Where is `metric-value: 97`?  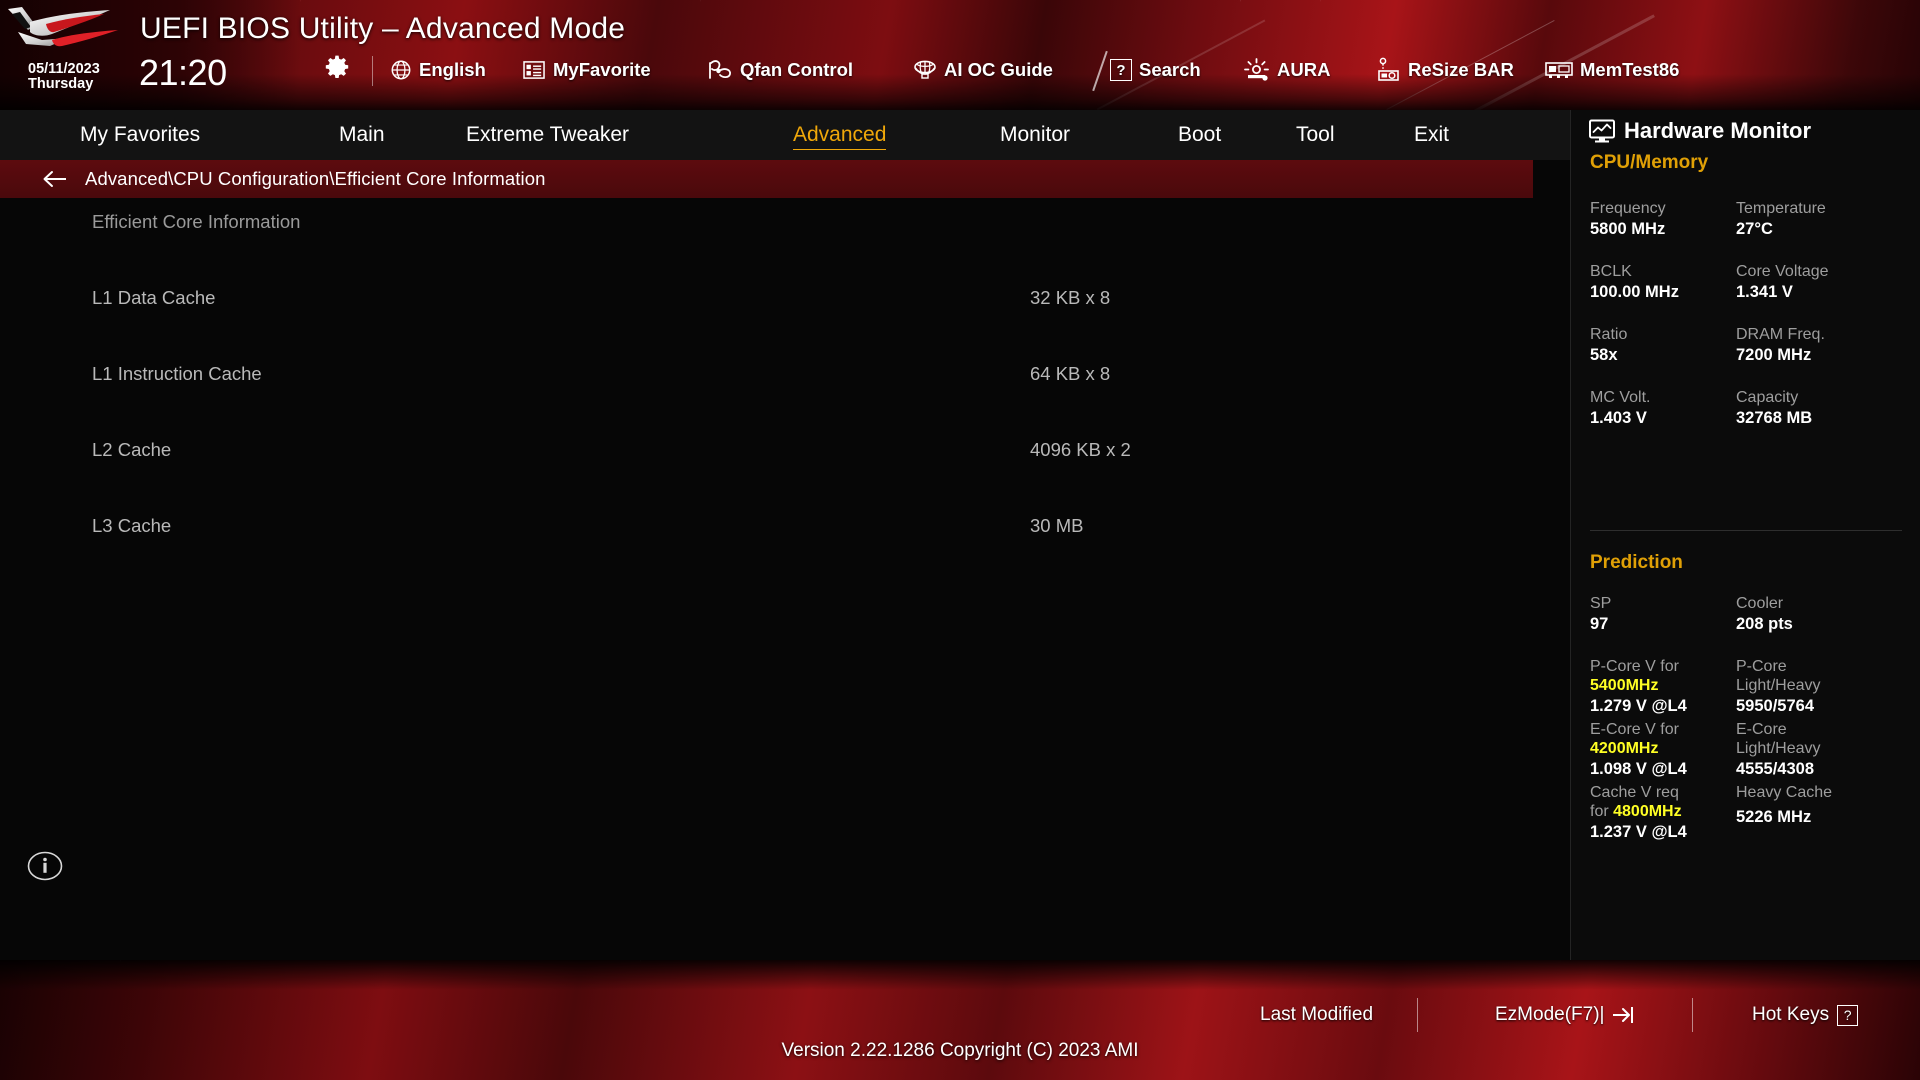
metric-value: 97 is located at coordinates (1599, 623).